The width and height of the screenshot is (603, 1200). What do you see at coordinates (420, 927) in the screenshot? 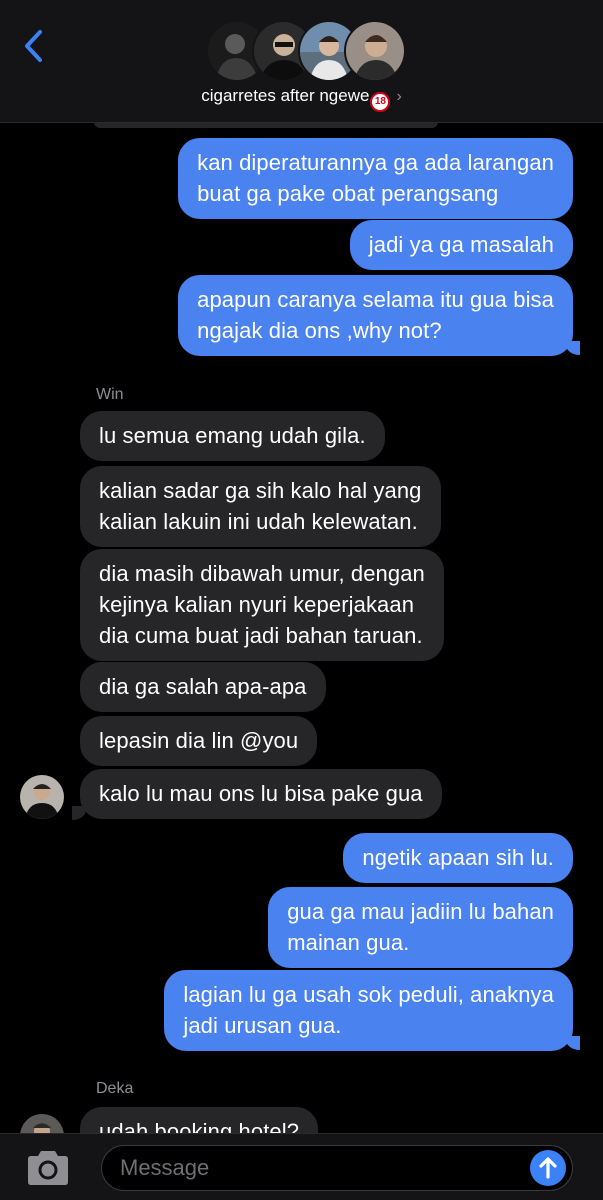
I see `message-bubble-outgoing: gua ga mau jadiin lu bahan mainan gua.` at bounding box center [420, 927].